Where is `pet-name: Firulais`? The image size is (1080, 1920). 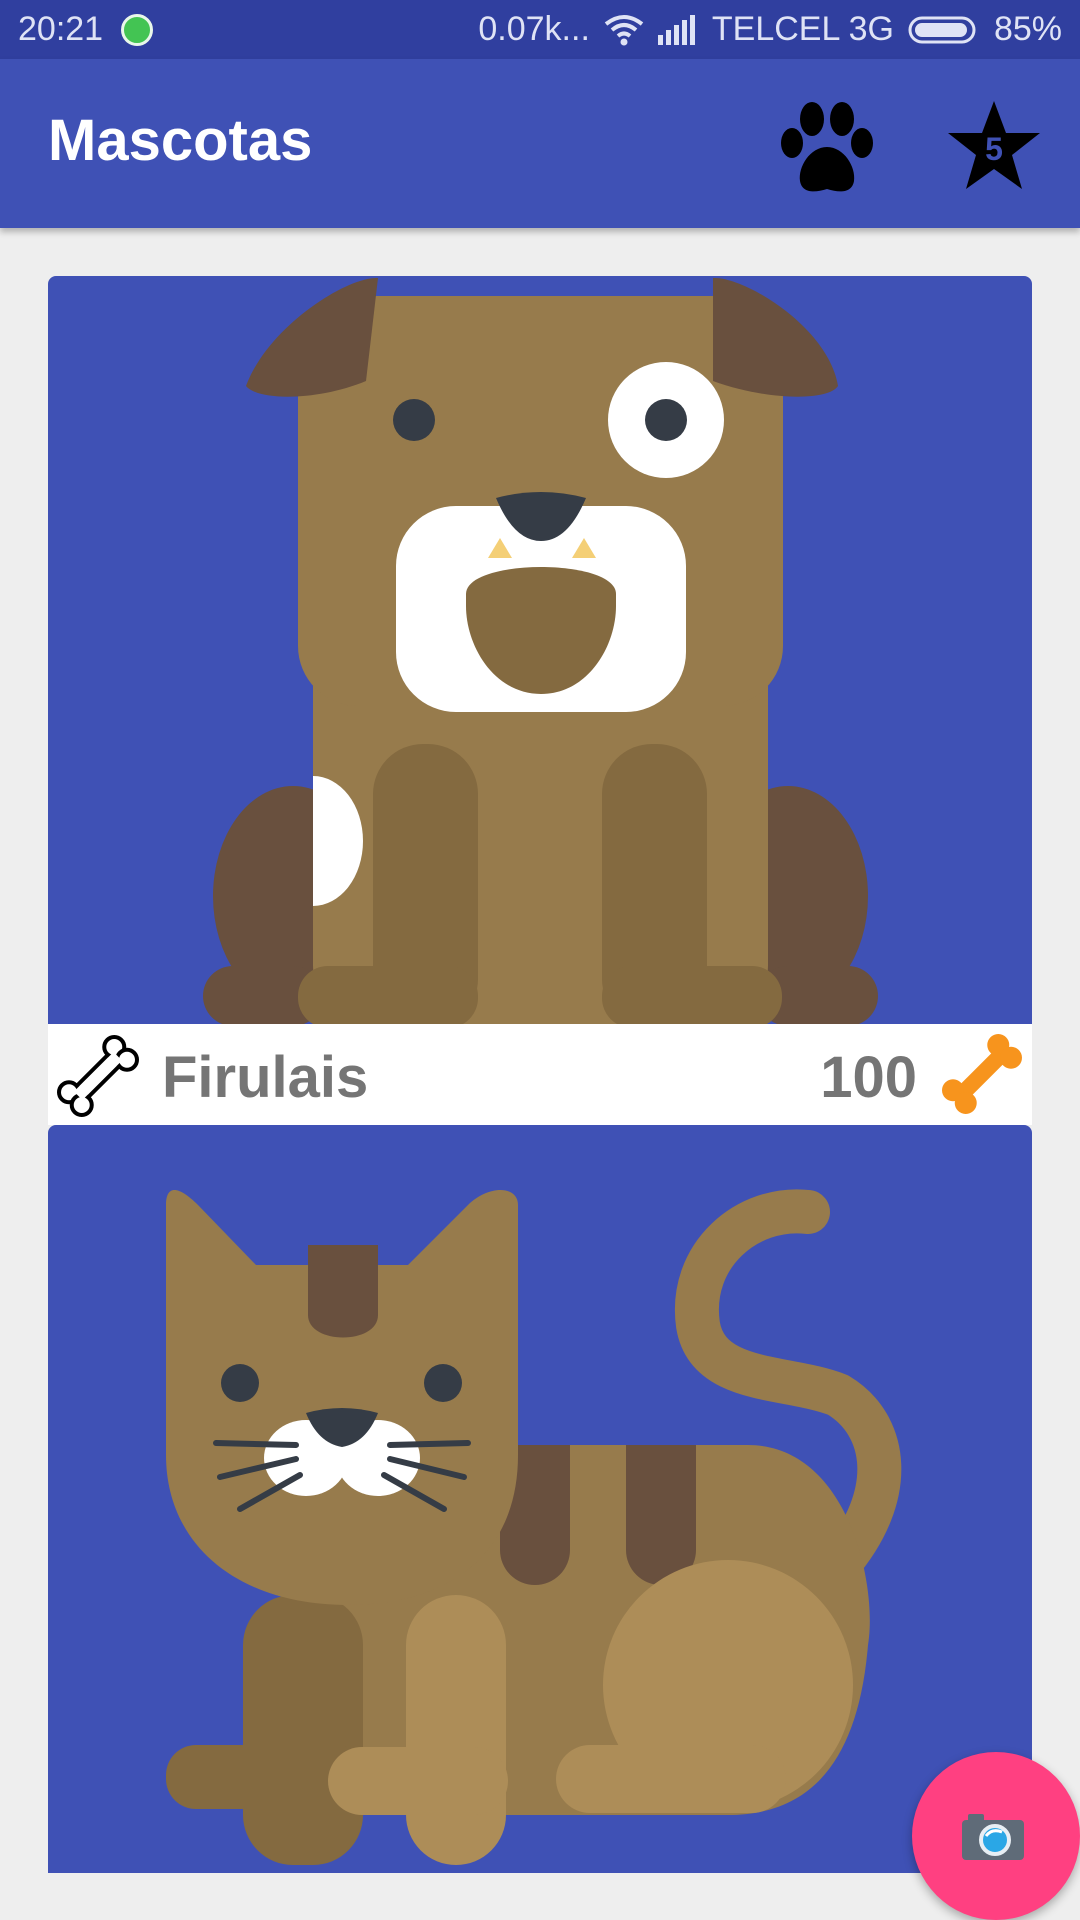
pet-name: Firulais is located at coordinates (265, 1077).